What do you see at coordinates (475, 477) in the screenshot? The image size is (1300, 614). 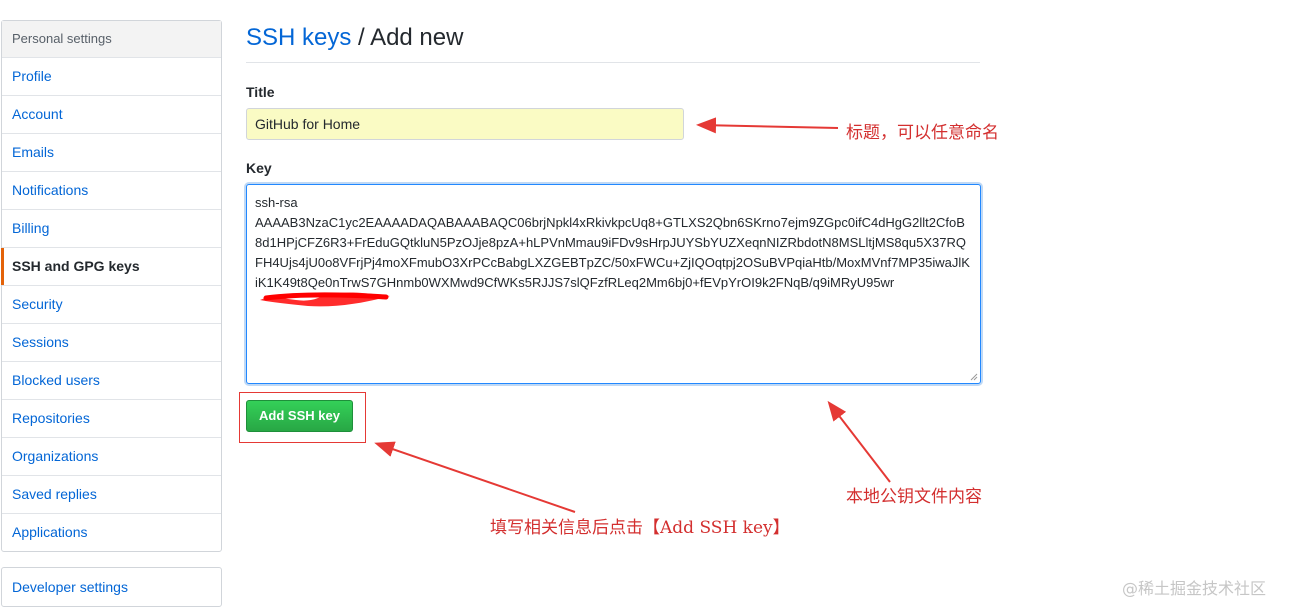 I see `arrow-to-button` at bounding box center [475, 477].